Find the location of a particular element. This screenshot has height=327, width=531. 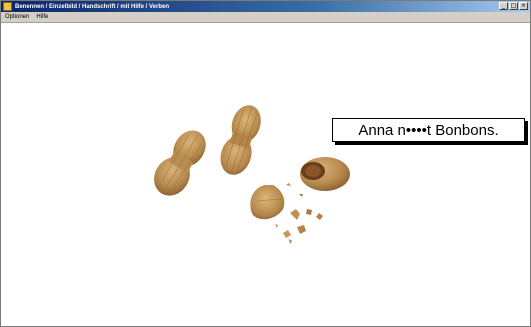

maximize-button: □ is located at coordinates (513, 6).